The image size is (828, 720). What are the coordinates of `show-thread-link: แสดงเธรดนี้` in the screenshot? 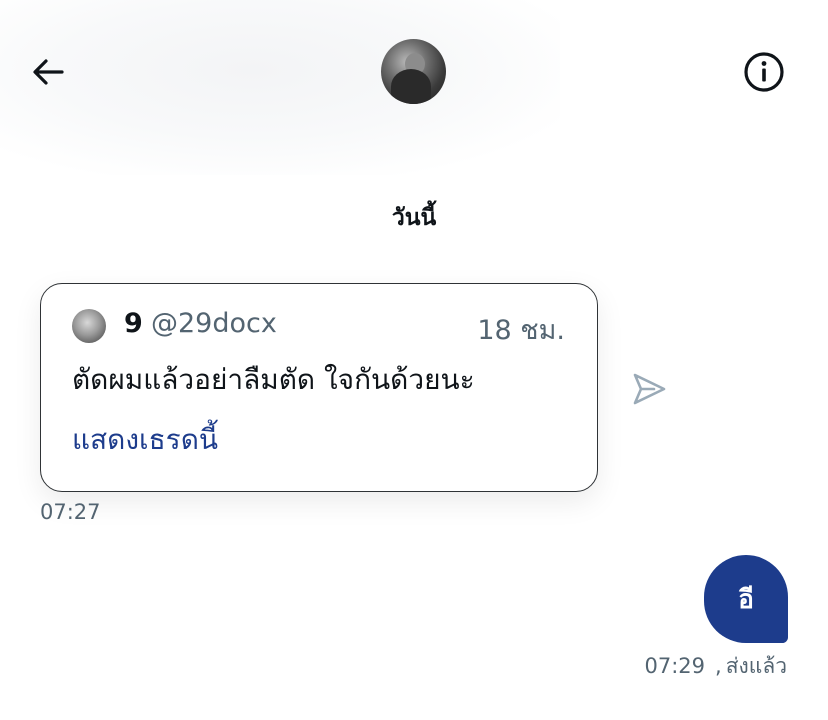 It's located at (145, 440).